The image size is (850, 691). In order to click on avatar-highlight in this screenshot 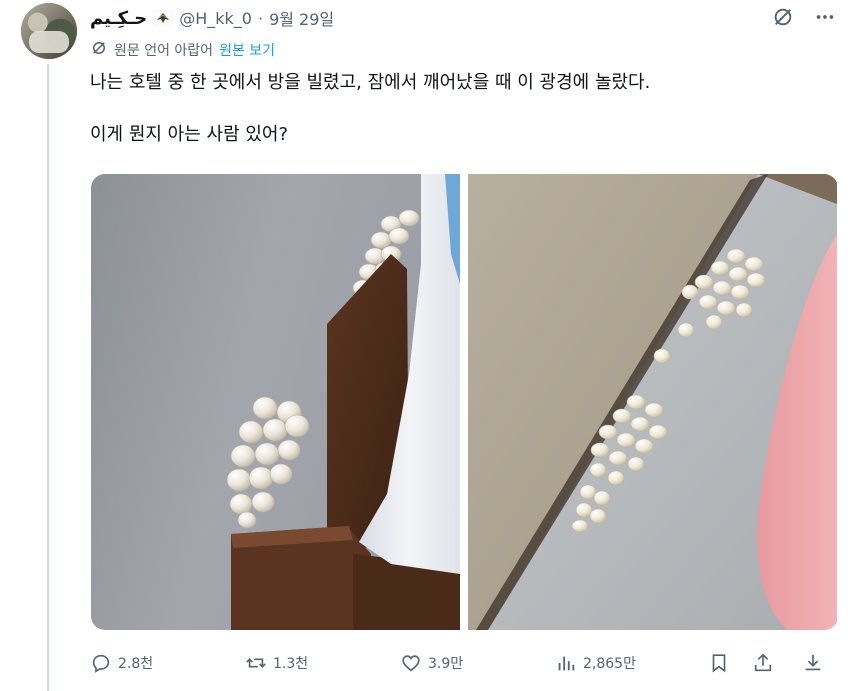, I will do `click(49, 42)`.